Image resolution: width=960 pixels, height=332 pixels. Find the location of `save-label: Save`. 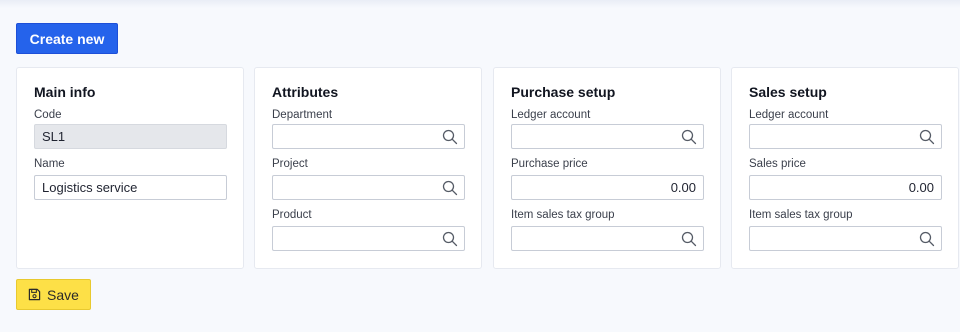

save-label: Save is located at coordinates (63, 294).